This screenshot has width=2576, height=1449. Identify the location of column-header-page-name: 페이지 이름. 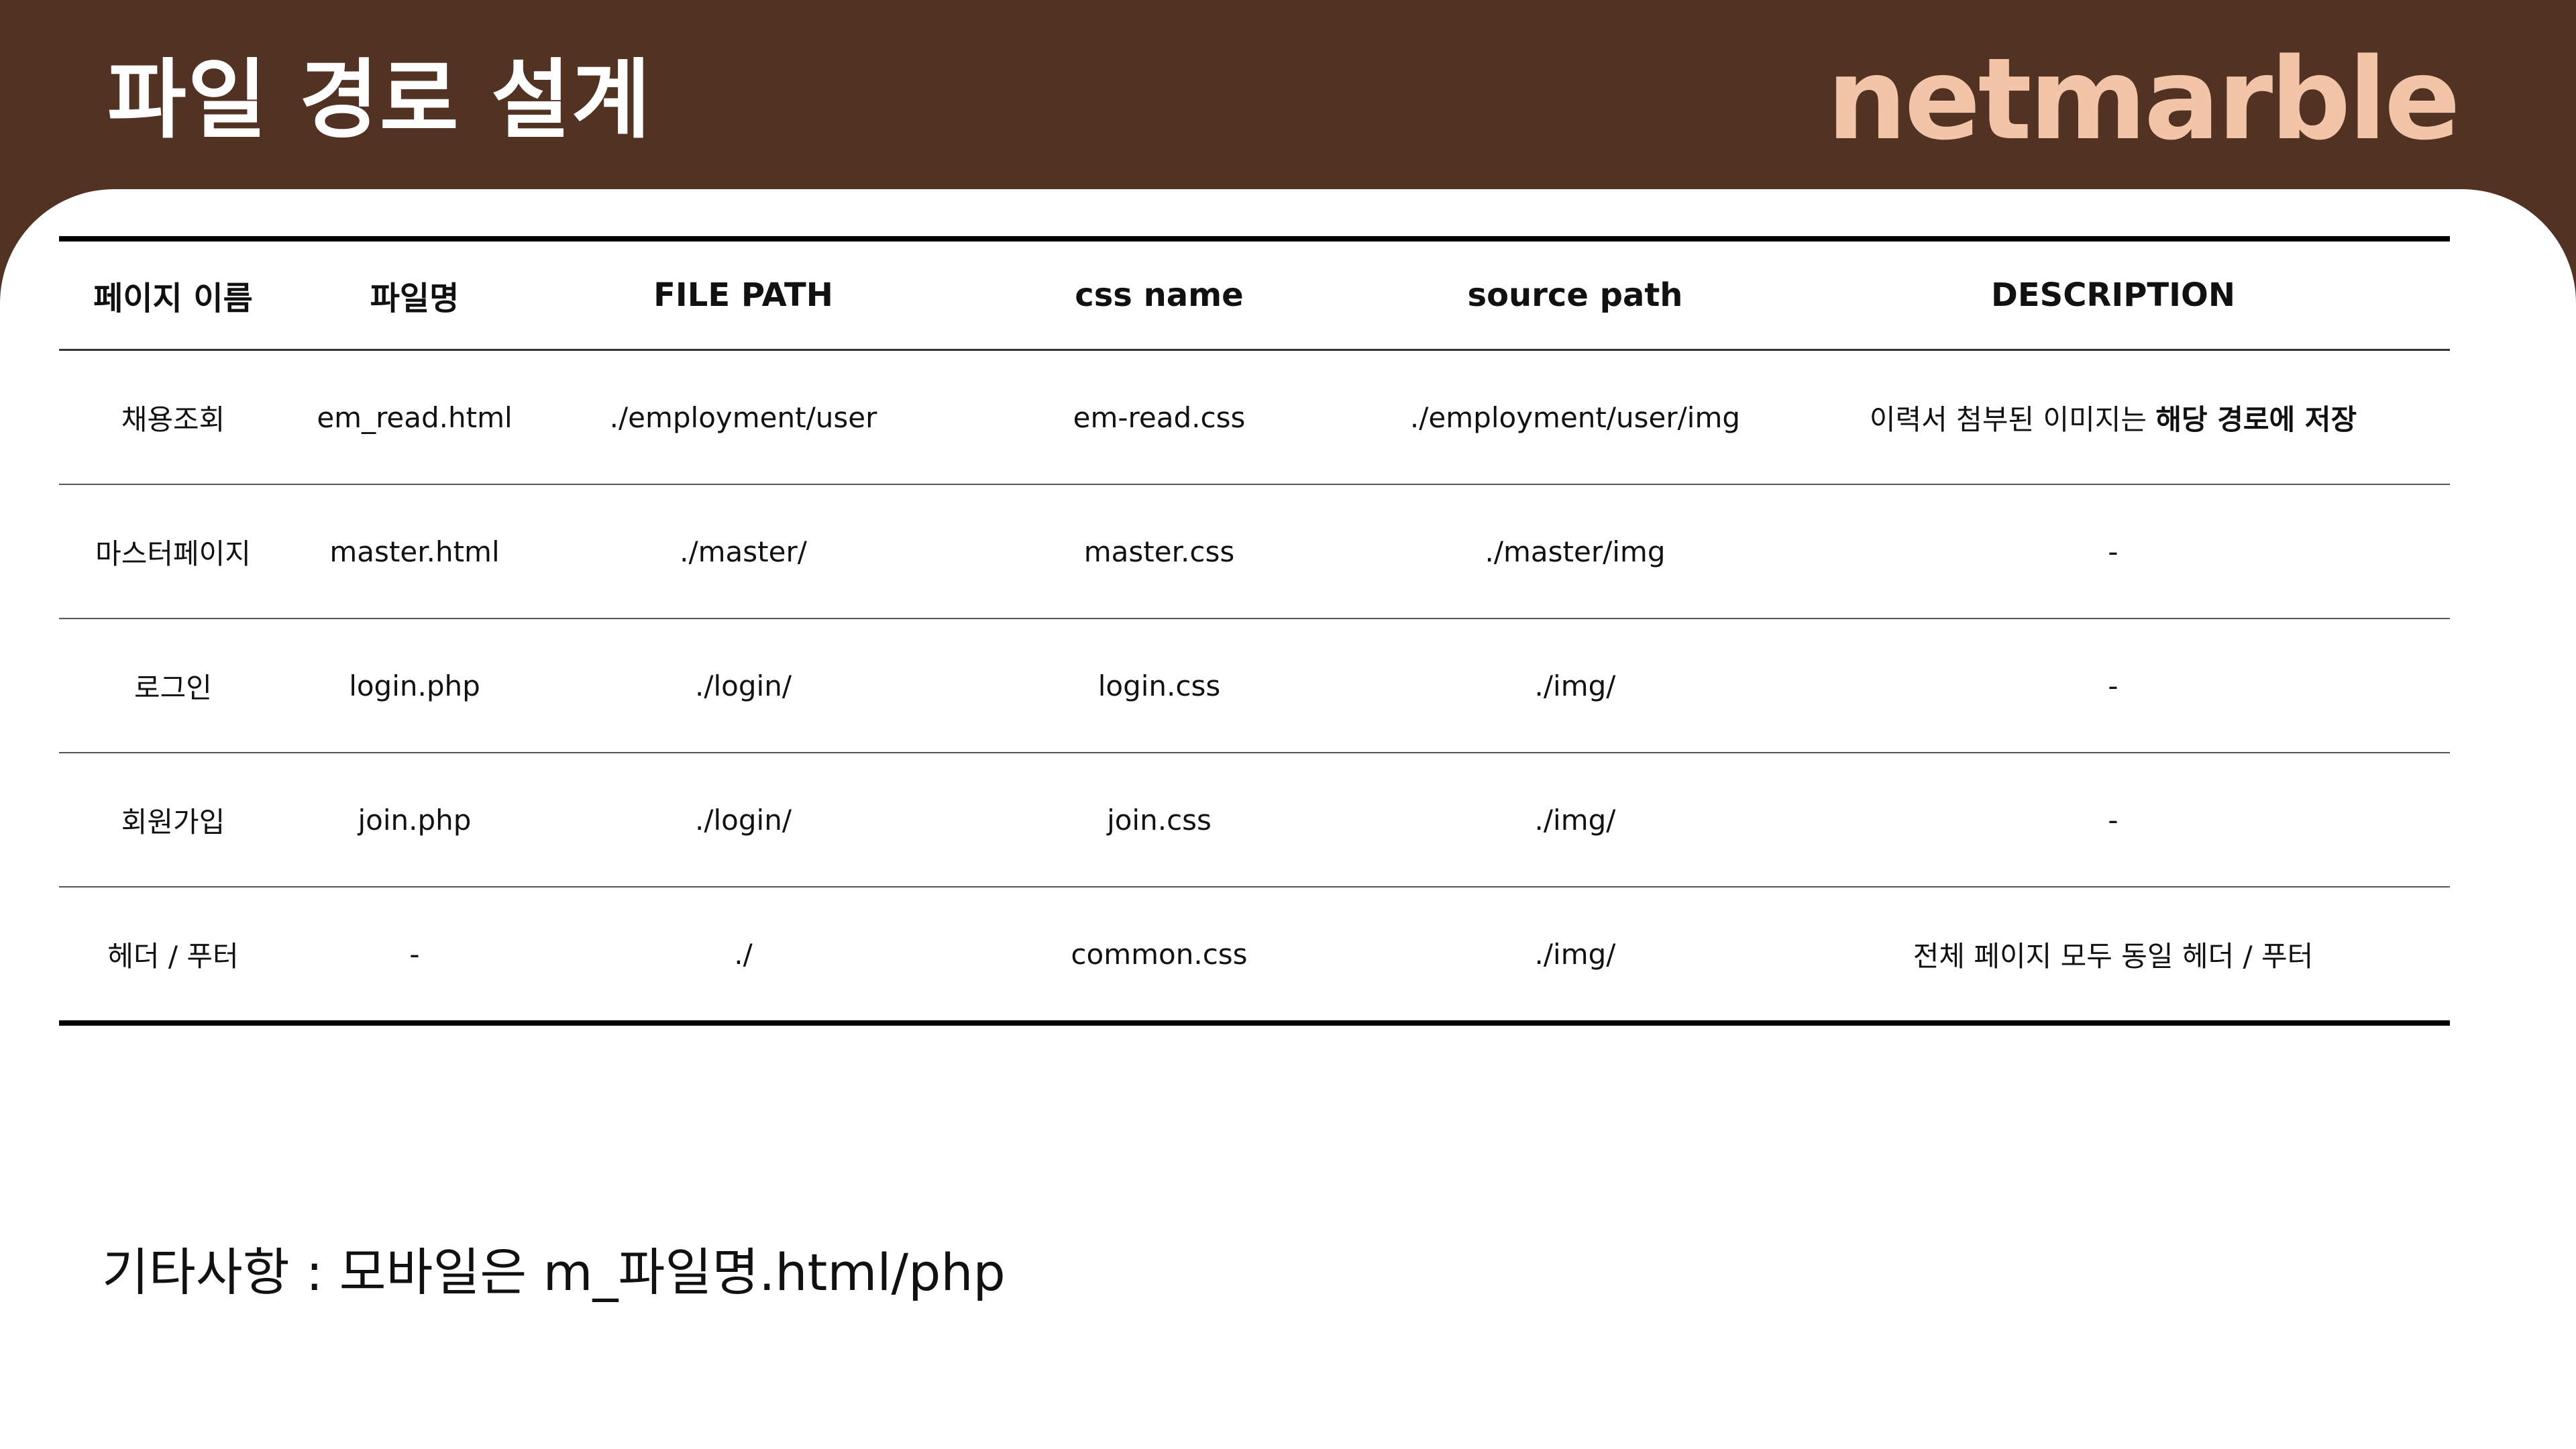
(173, 295).